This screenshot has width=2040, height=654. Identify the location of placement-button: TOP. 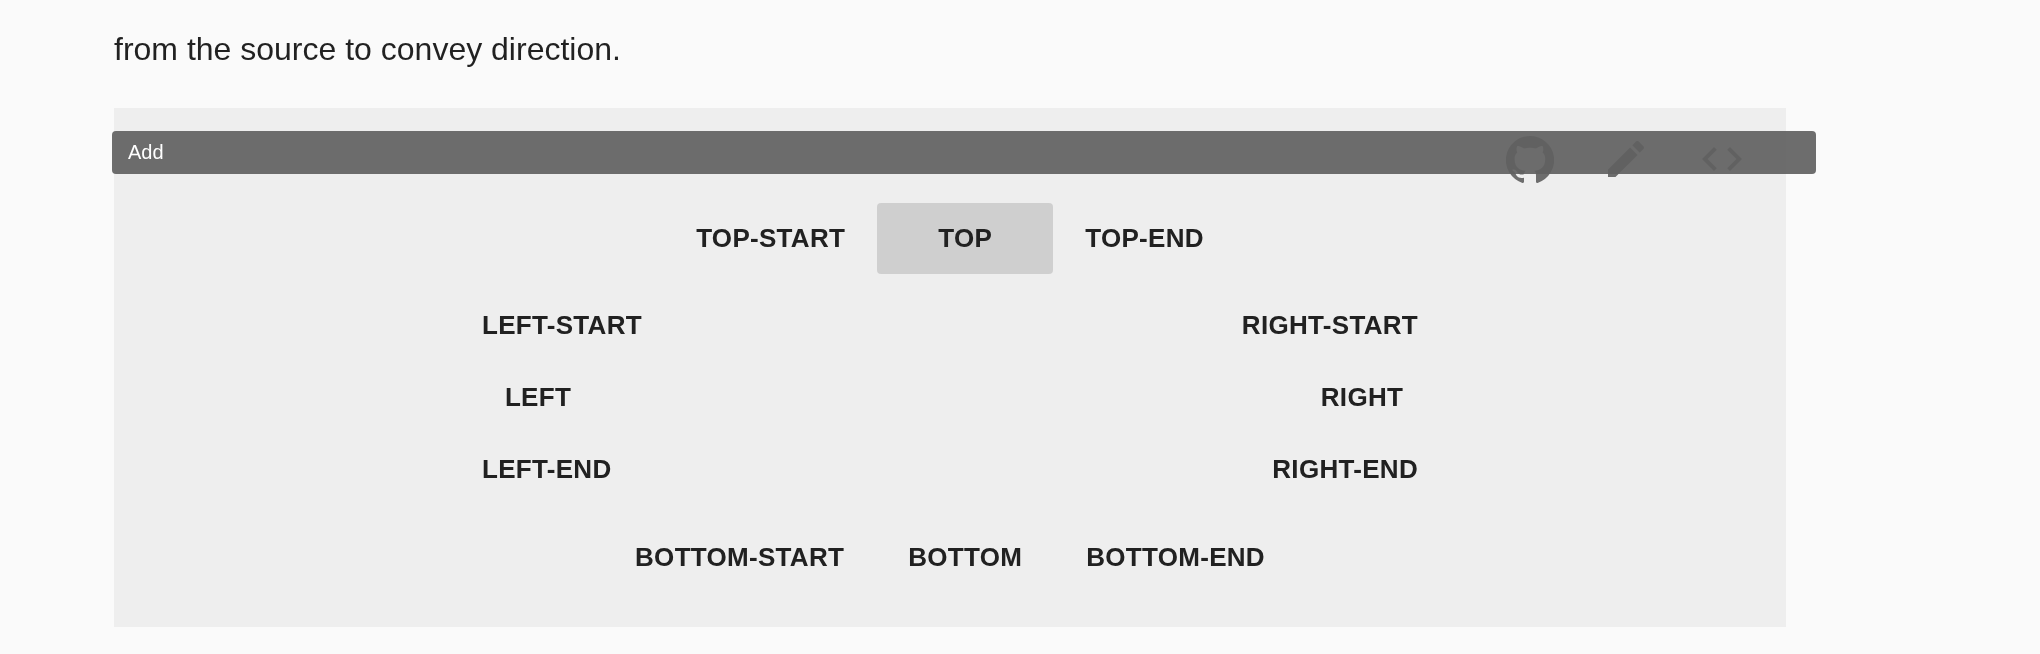
(965, 238).